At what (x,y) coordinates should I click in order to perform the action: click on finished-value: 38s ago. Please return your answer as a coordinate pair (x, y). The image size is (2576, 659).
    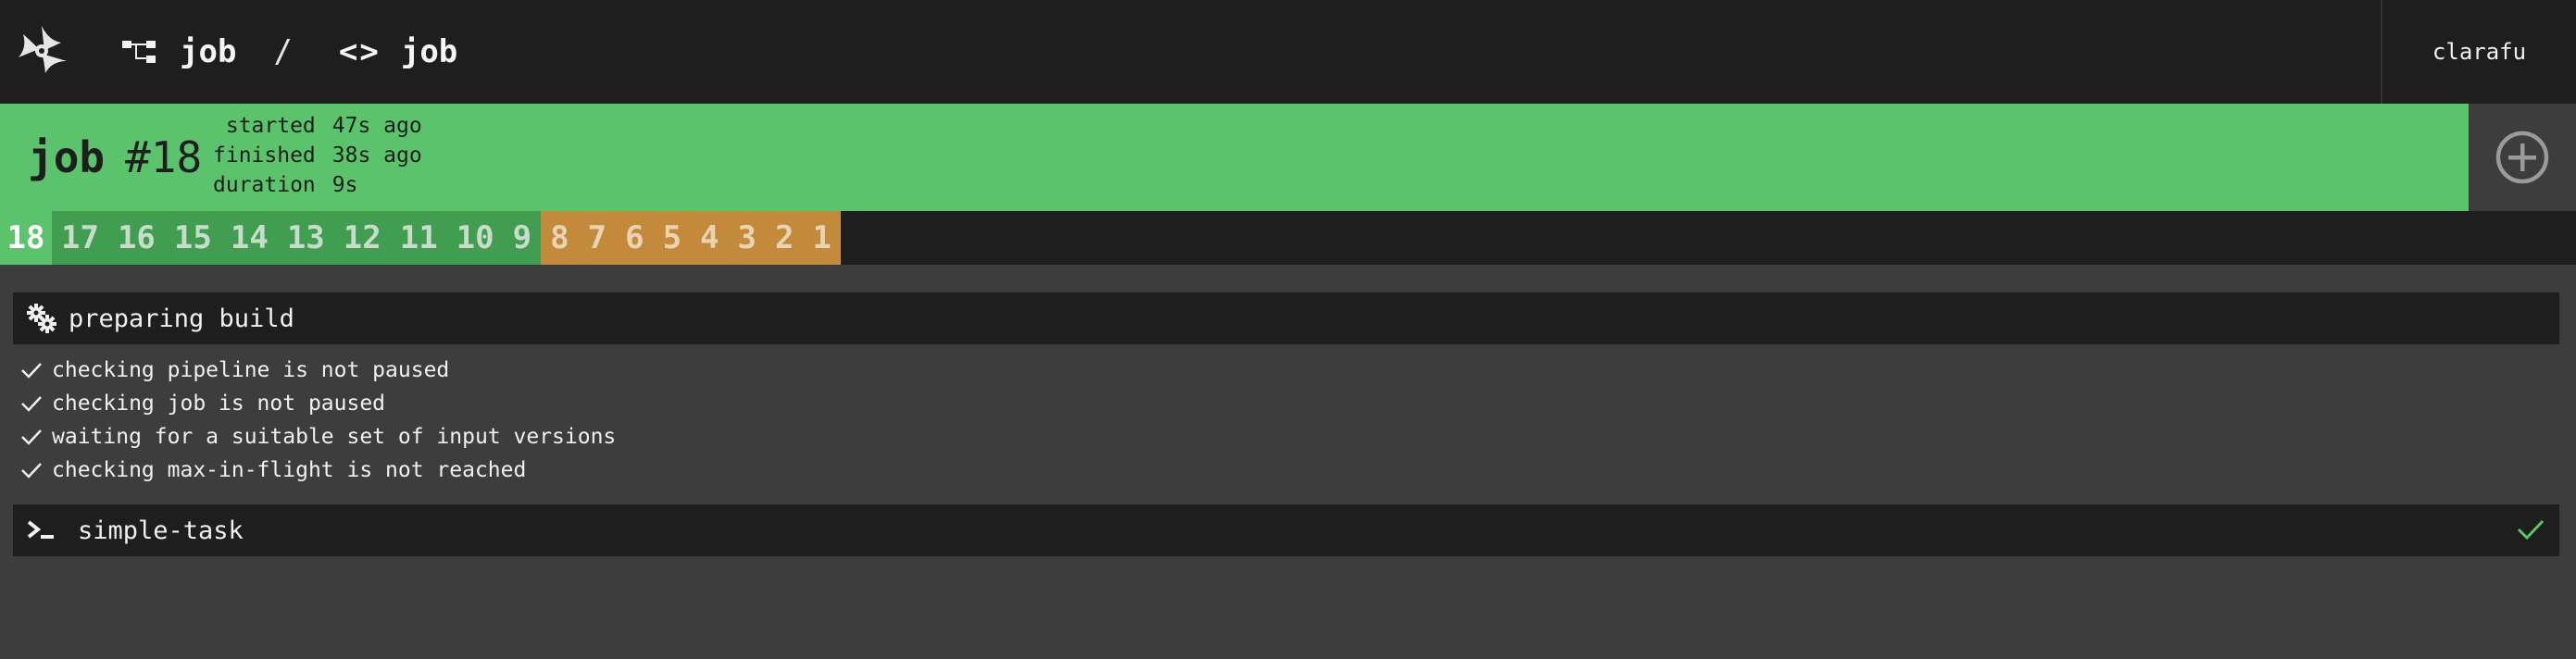
    Looking at the image, I should click on (376, 155).